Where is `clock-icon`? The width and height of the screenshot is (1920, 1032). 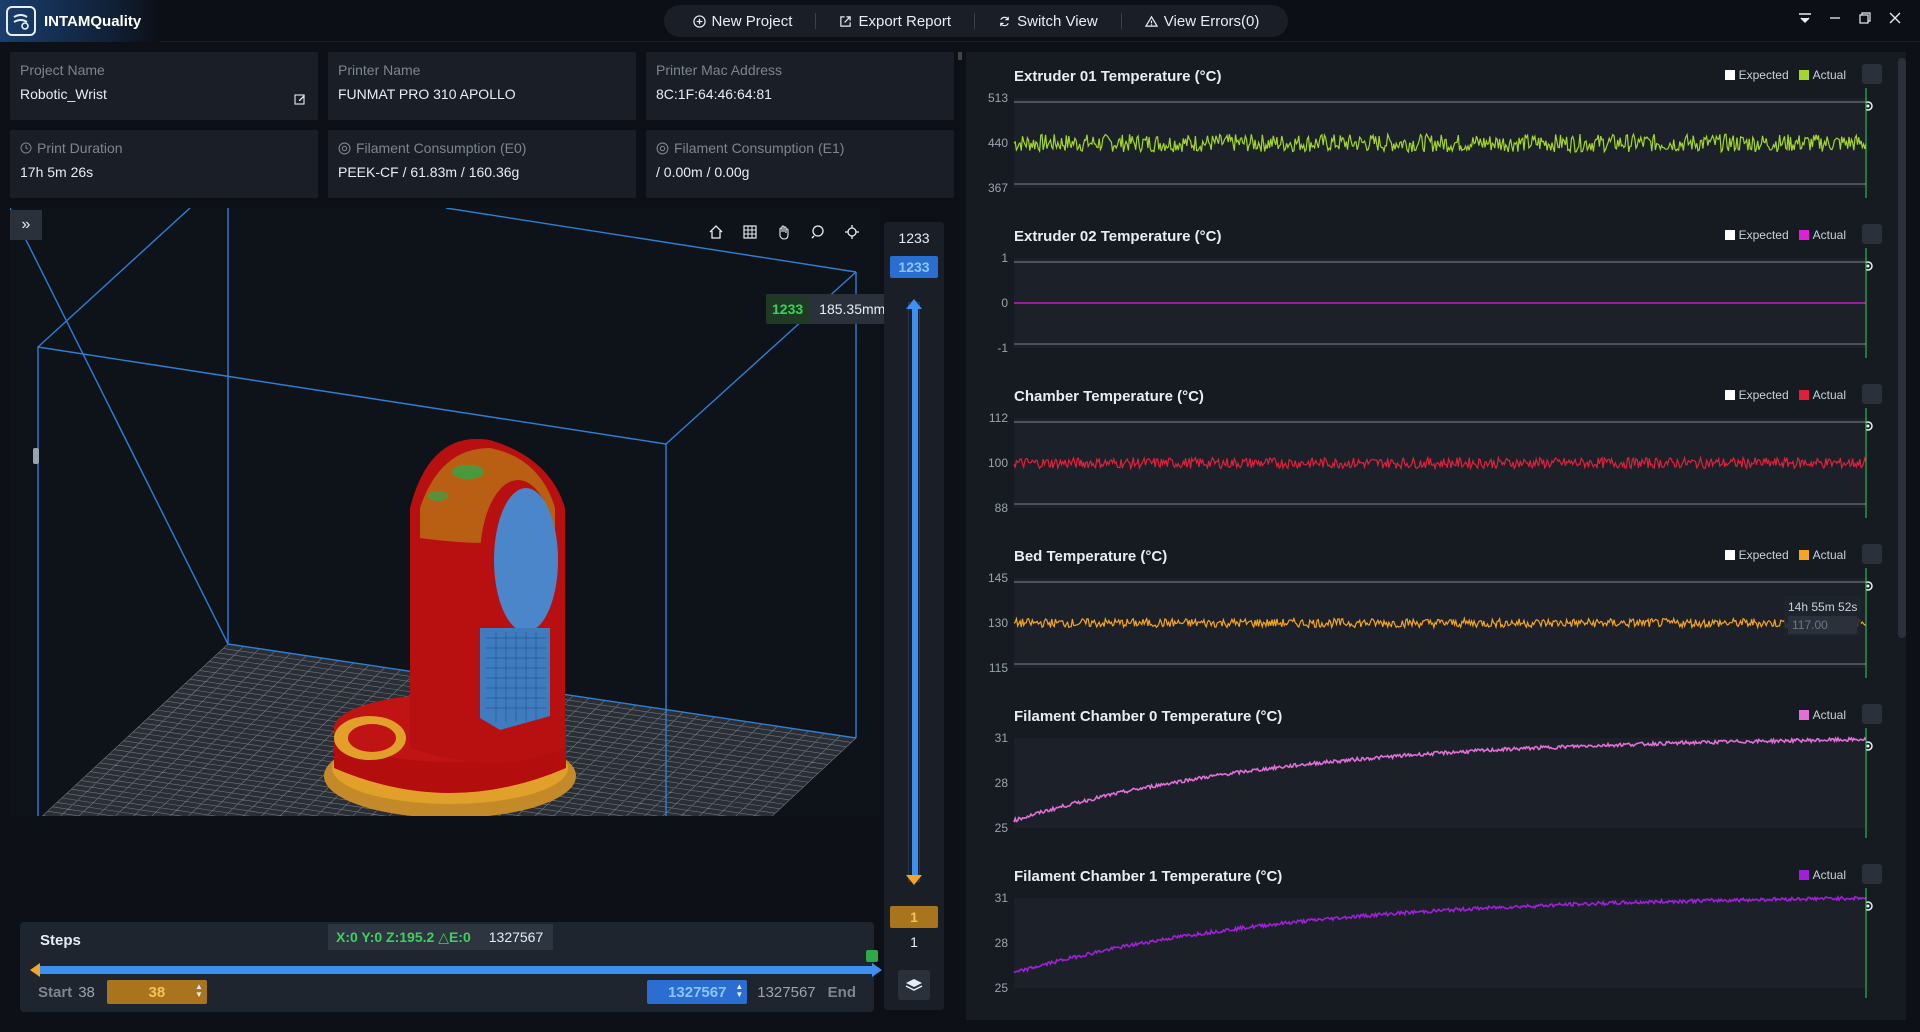 clock-icon is located at coordinates (26, 148).